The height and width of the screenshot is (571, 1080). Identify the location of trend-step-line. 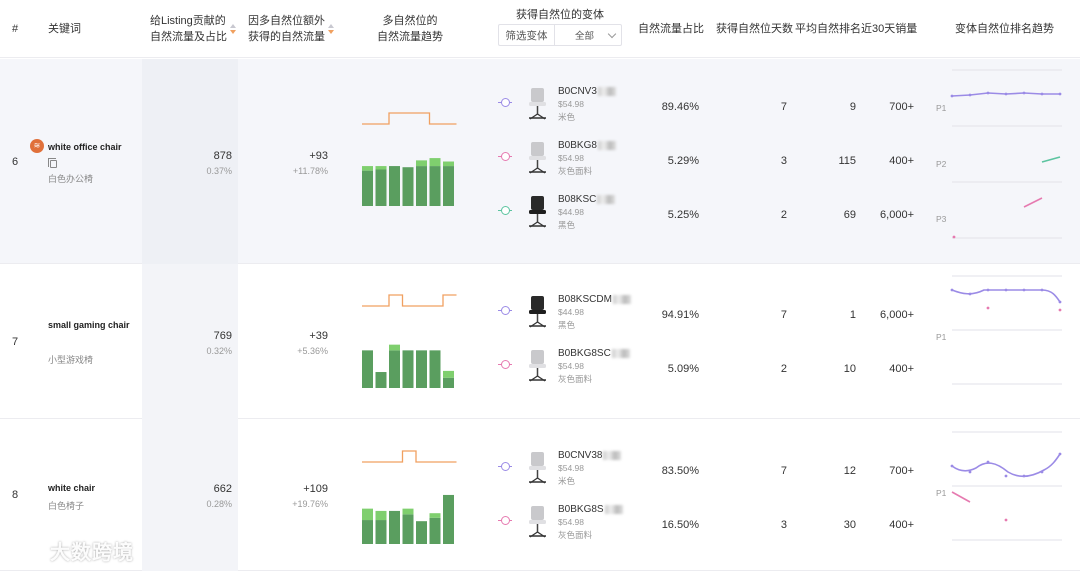
(409, 300).